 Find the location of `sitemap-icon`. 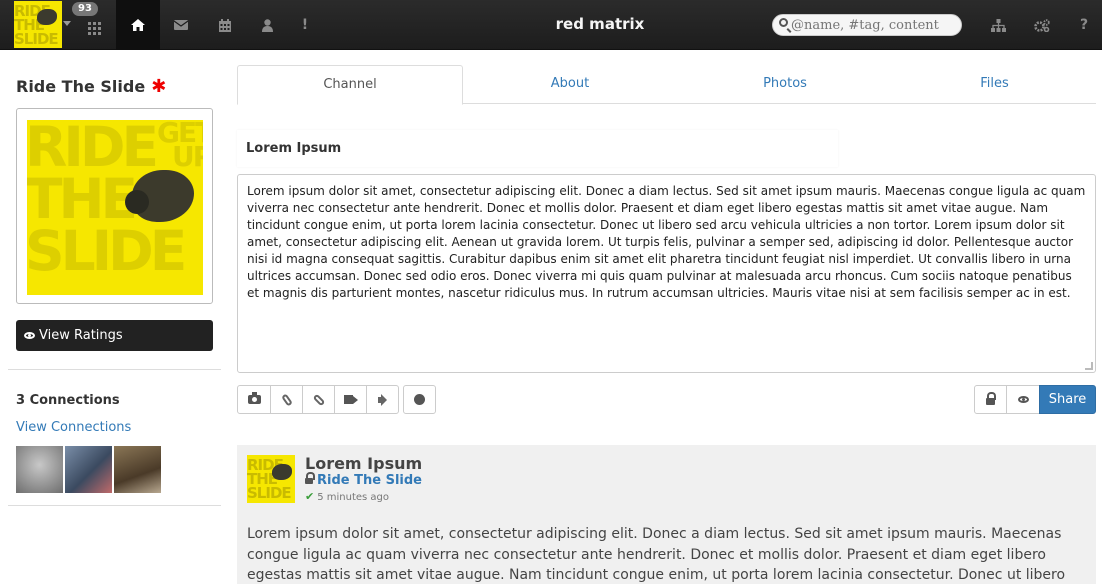

sitemap-icon is located at coordinates (998, 25).